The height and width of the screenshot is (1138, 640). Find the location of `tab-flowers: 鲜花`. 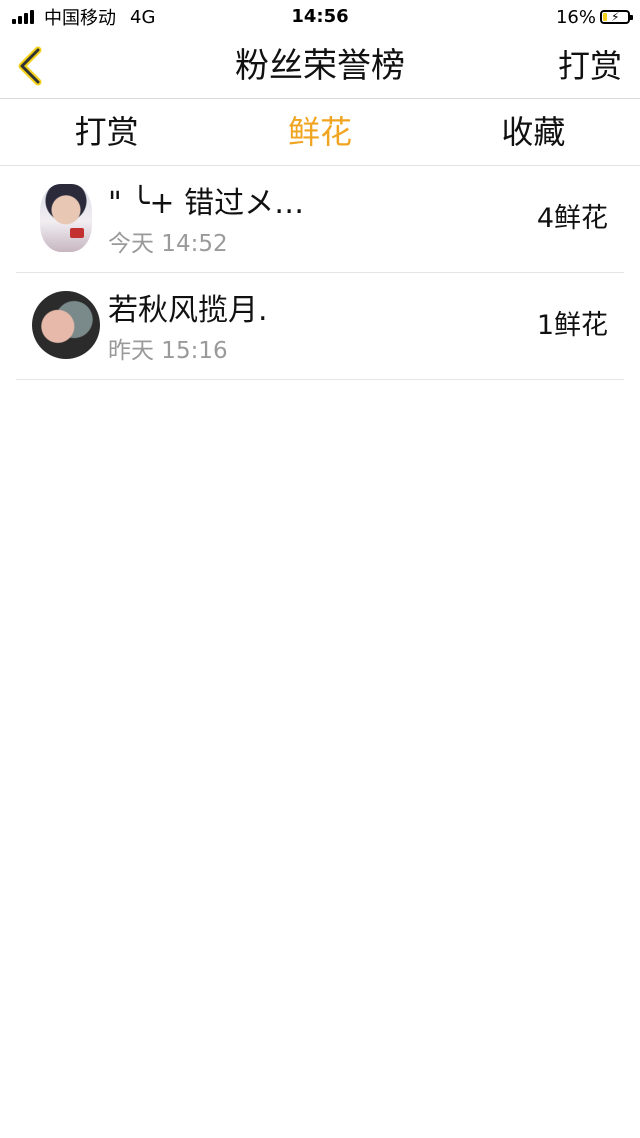

tab-flowers: 鲜花 is located at coordinates (319, 132).